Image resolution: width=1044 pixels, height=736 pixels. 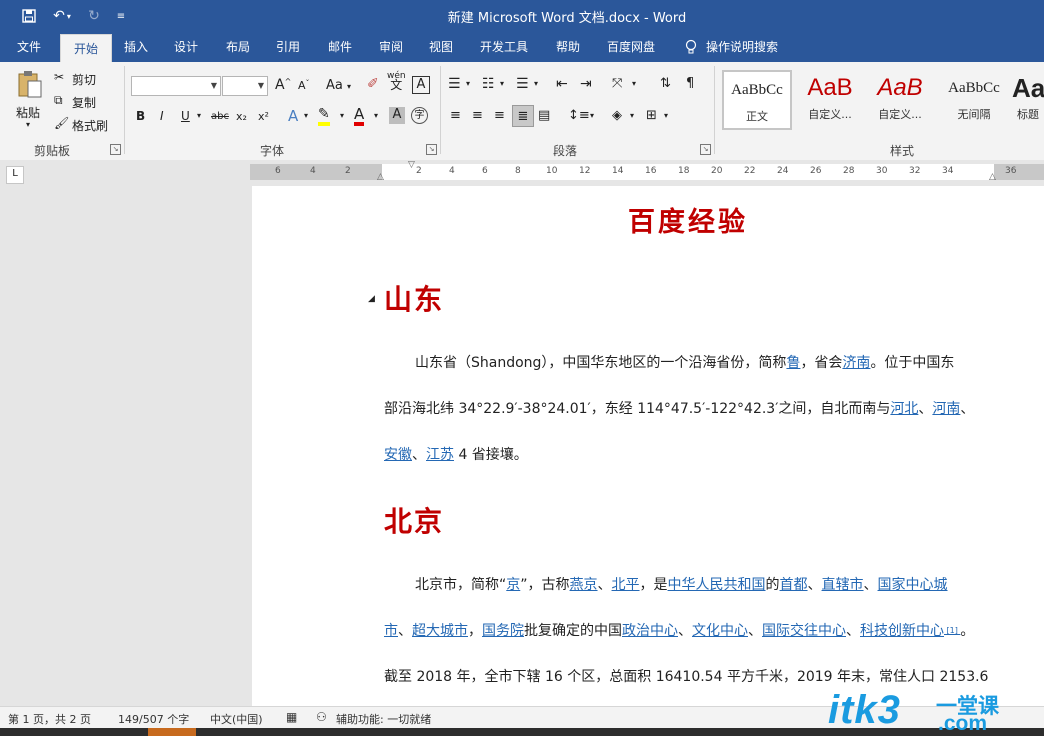 I want to click on chinese-layout-dropdown-icon: ▾, so click(x=634, y=83).